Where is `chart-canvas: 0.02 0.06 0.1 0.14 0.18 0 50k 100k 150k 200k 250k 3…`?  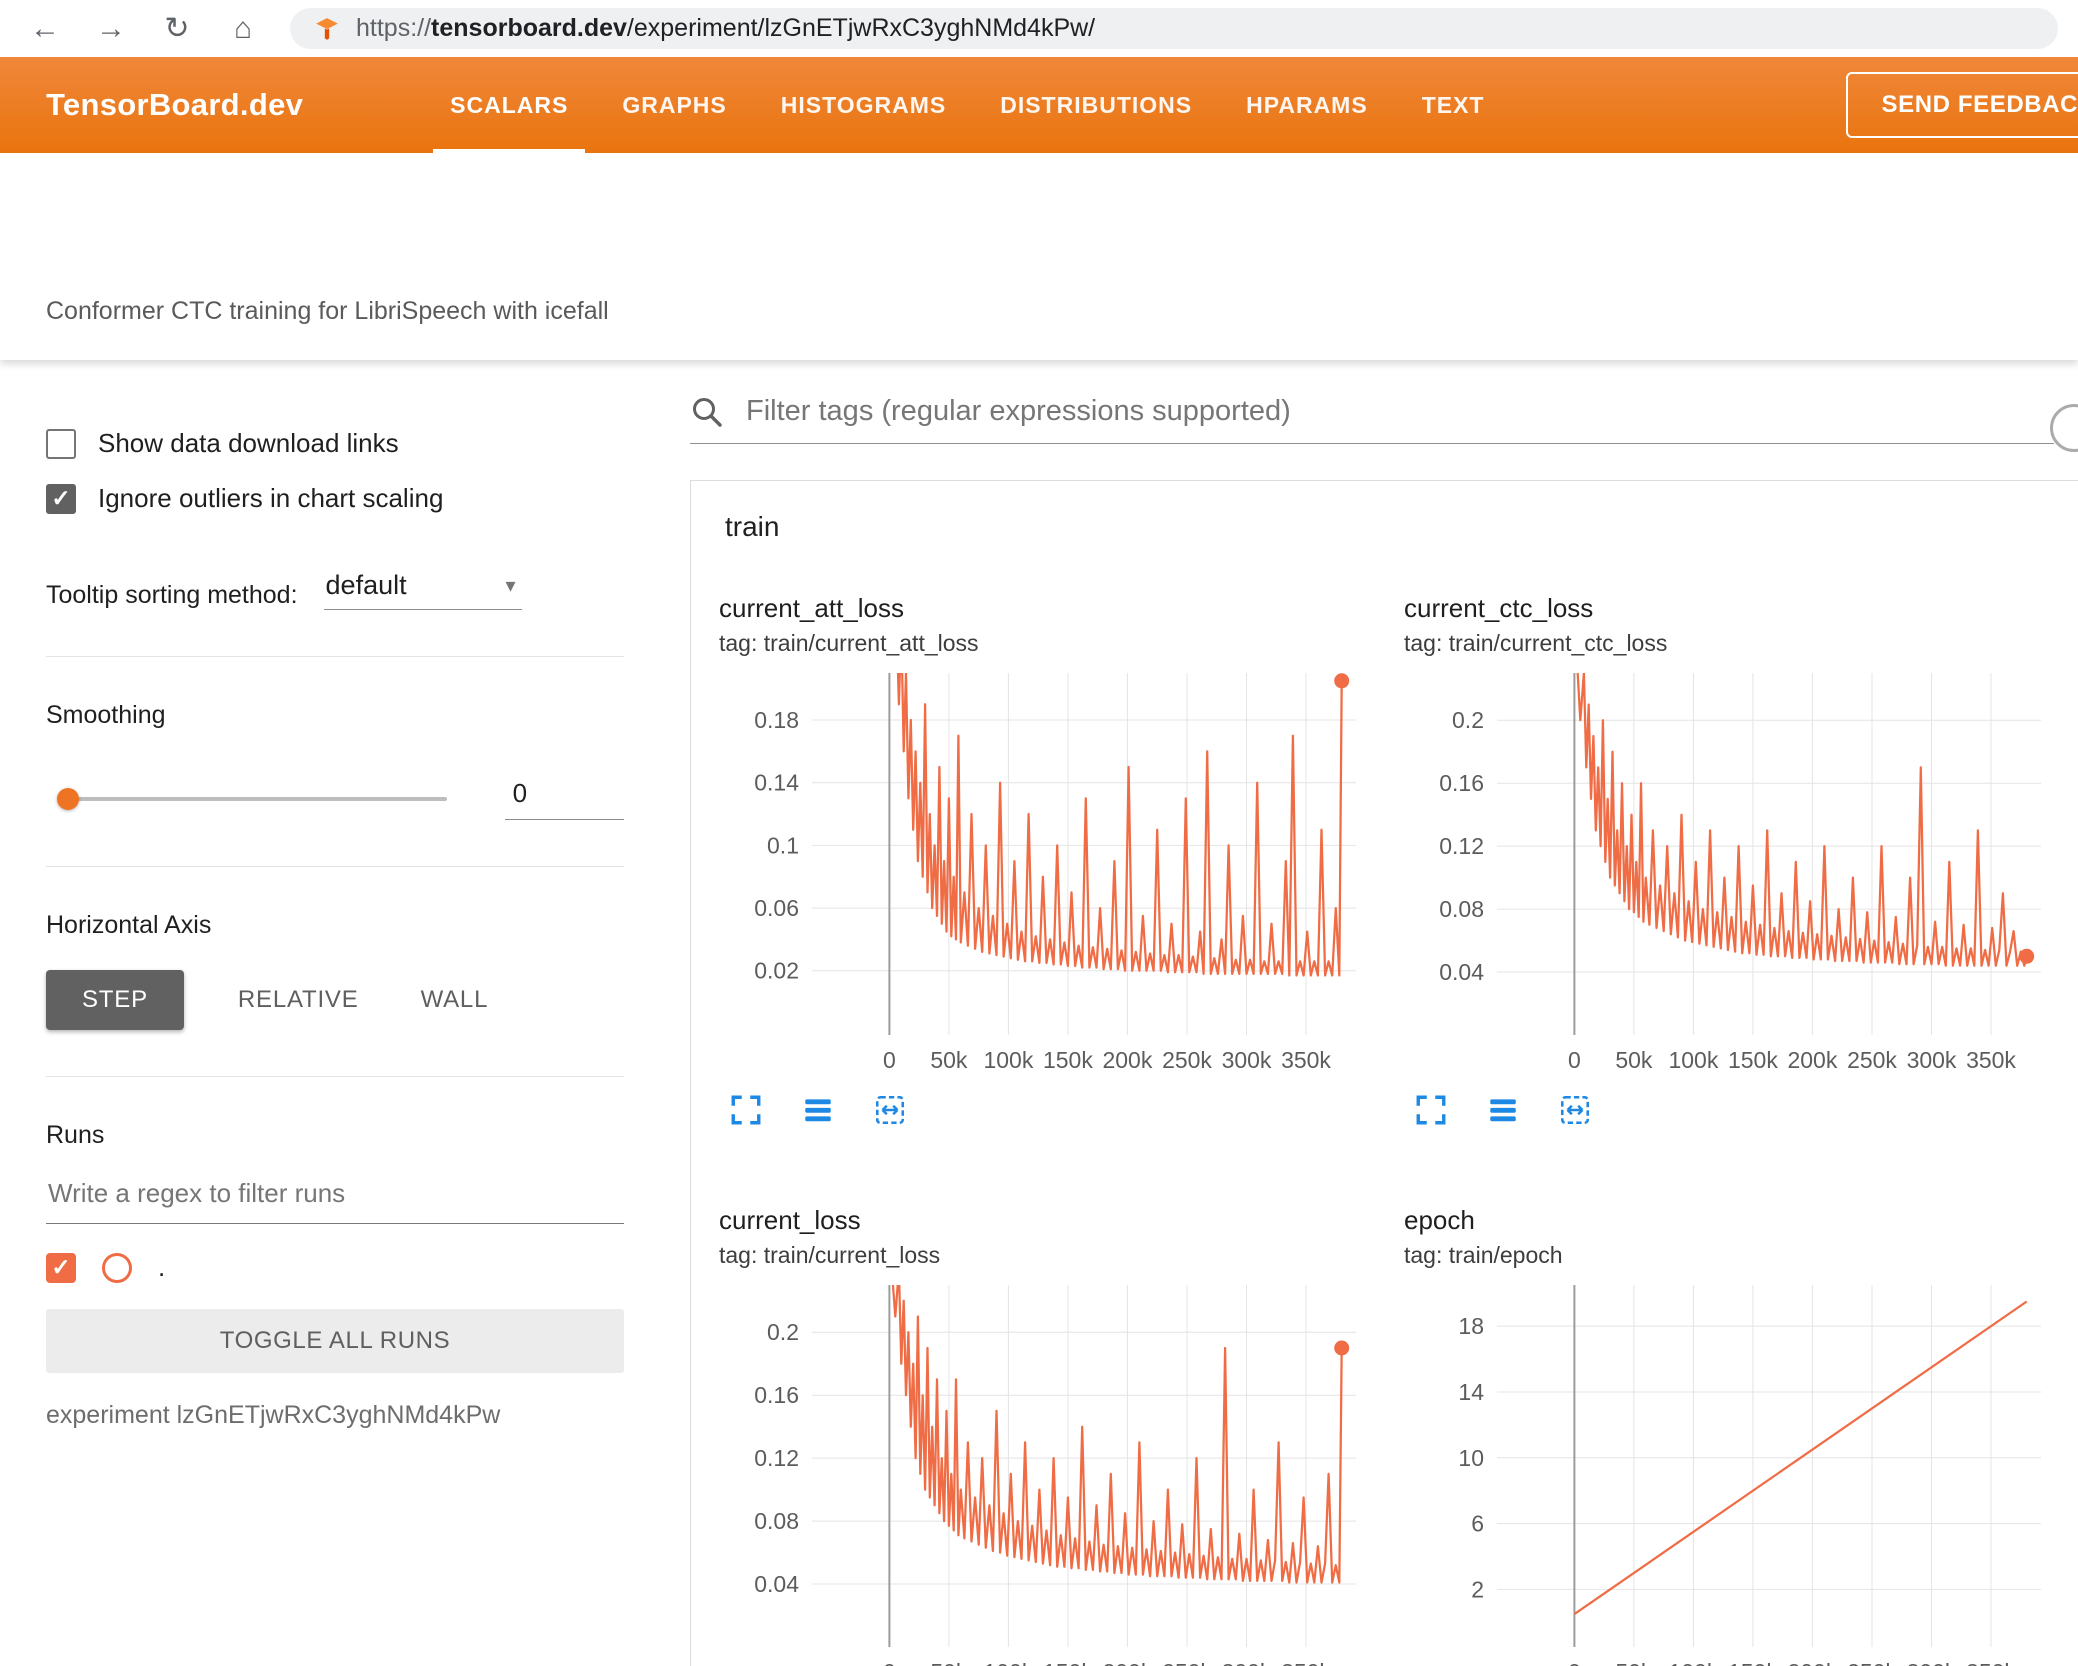
chart-canvas: 0.02 0.06 0.1 0.14 0.18 0 50k 100k 150k 200k 250k 3… is located at coordinates (1044, 869).